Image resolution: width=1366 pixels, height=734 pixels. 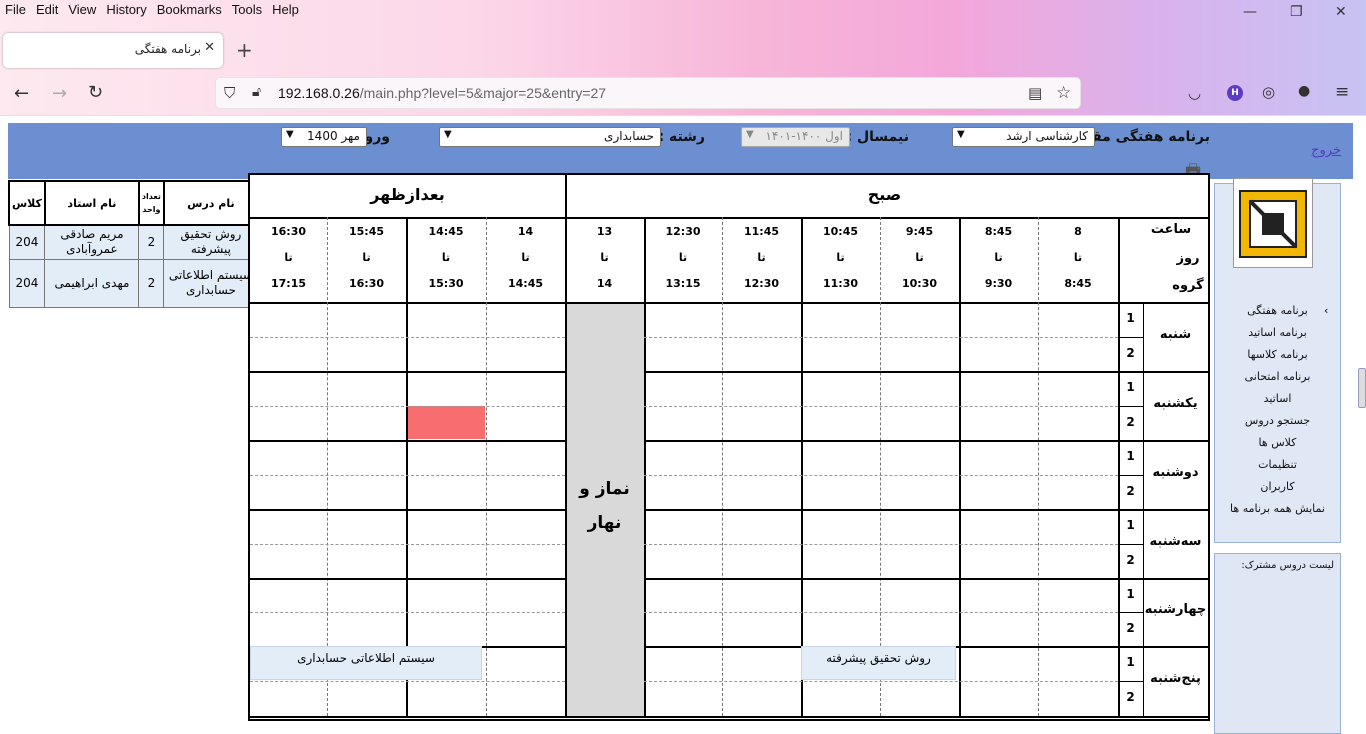 I want to click on new-tab-icon: +, so click(x=244, y=50).